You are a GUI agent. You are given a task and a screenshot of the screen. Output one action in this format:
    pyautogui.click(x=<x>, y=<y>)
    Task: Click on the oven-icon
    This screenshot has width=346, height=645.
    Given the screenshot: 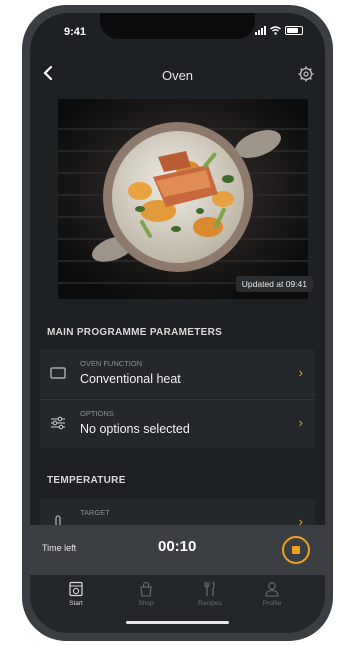 What is the action you would take?
    pyautogui.click(x=76, y=589)
    